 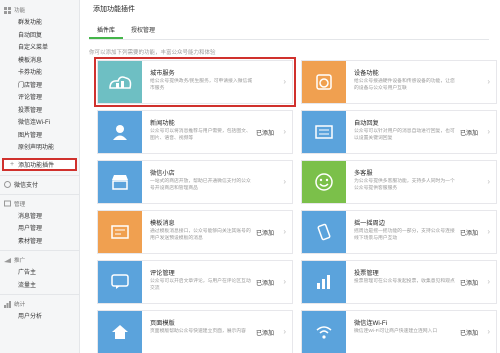 I want to click on sidebar-item: 素材管理, so click(x=39, y=242).